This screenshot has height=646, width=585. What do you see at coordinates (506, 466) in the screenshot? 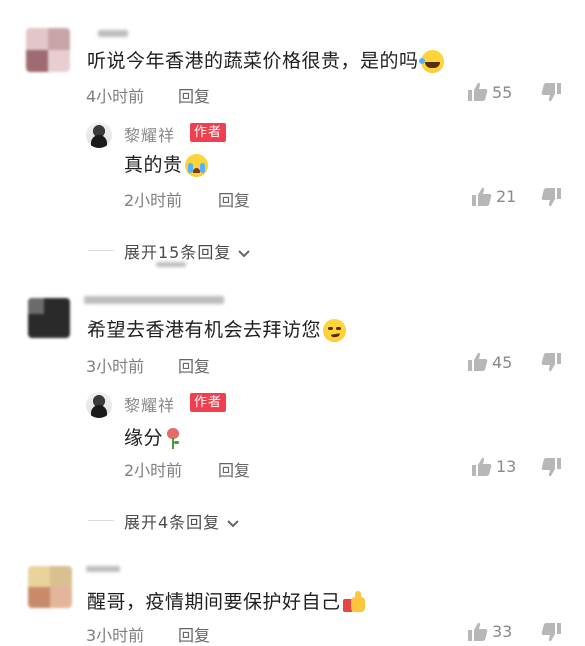
I see `like-count: 13` at bounding box center [506, 466].